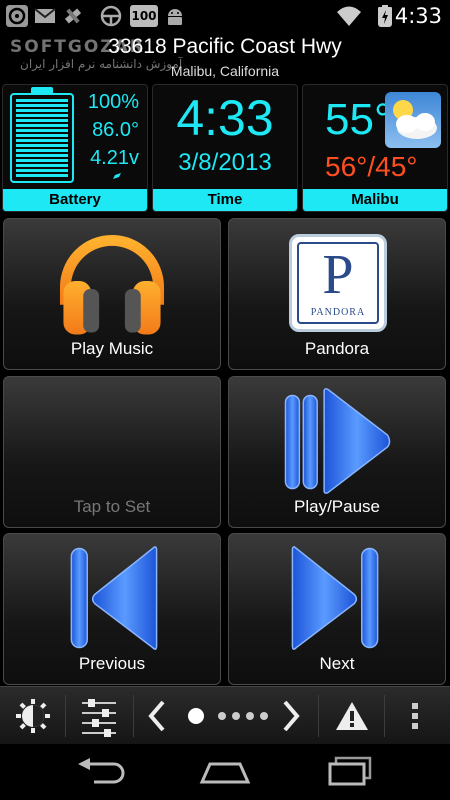 The width and height of the screenshot is (450, 800). I want to click on previous-button: Previous, so click(112, 609).